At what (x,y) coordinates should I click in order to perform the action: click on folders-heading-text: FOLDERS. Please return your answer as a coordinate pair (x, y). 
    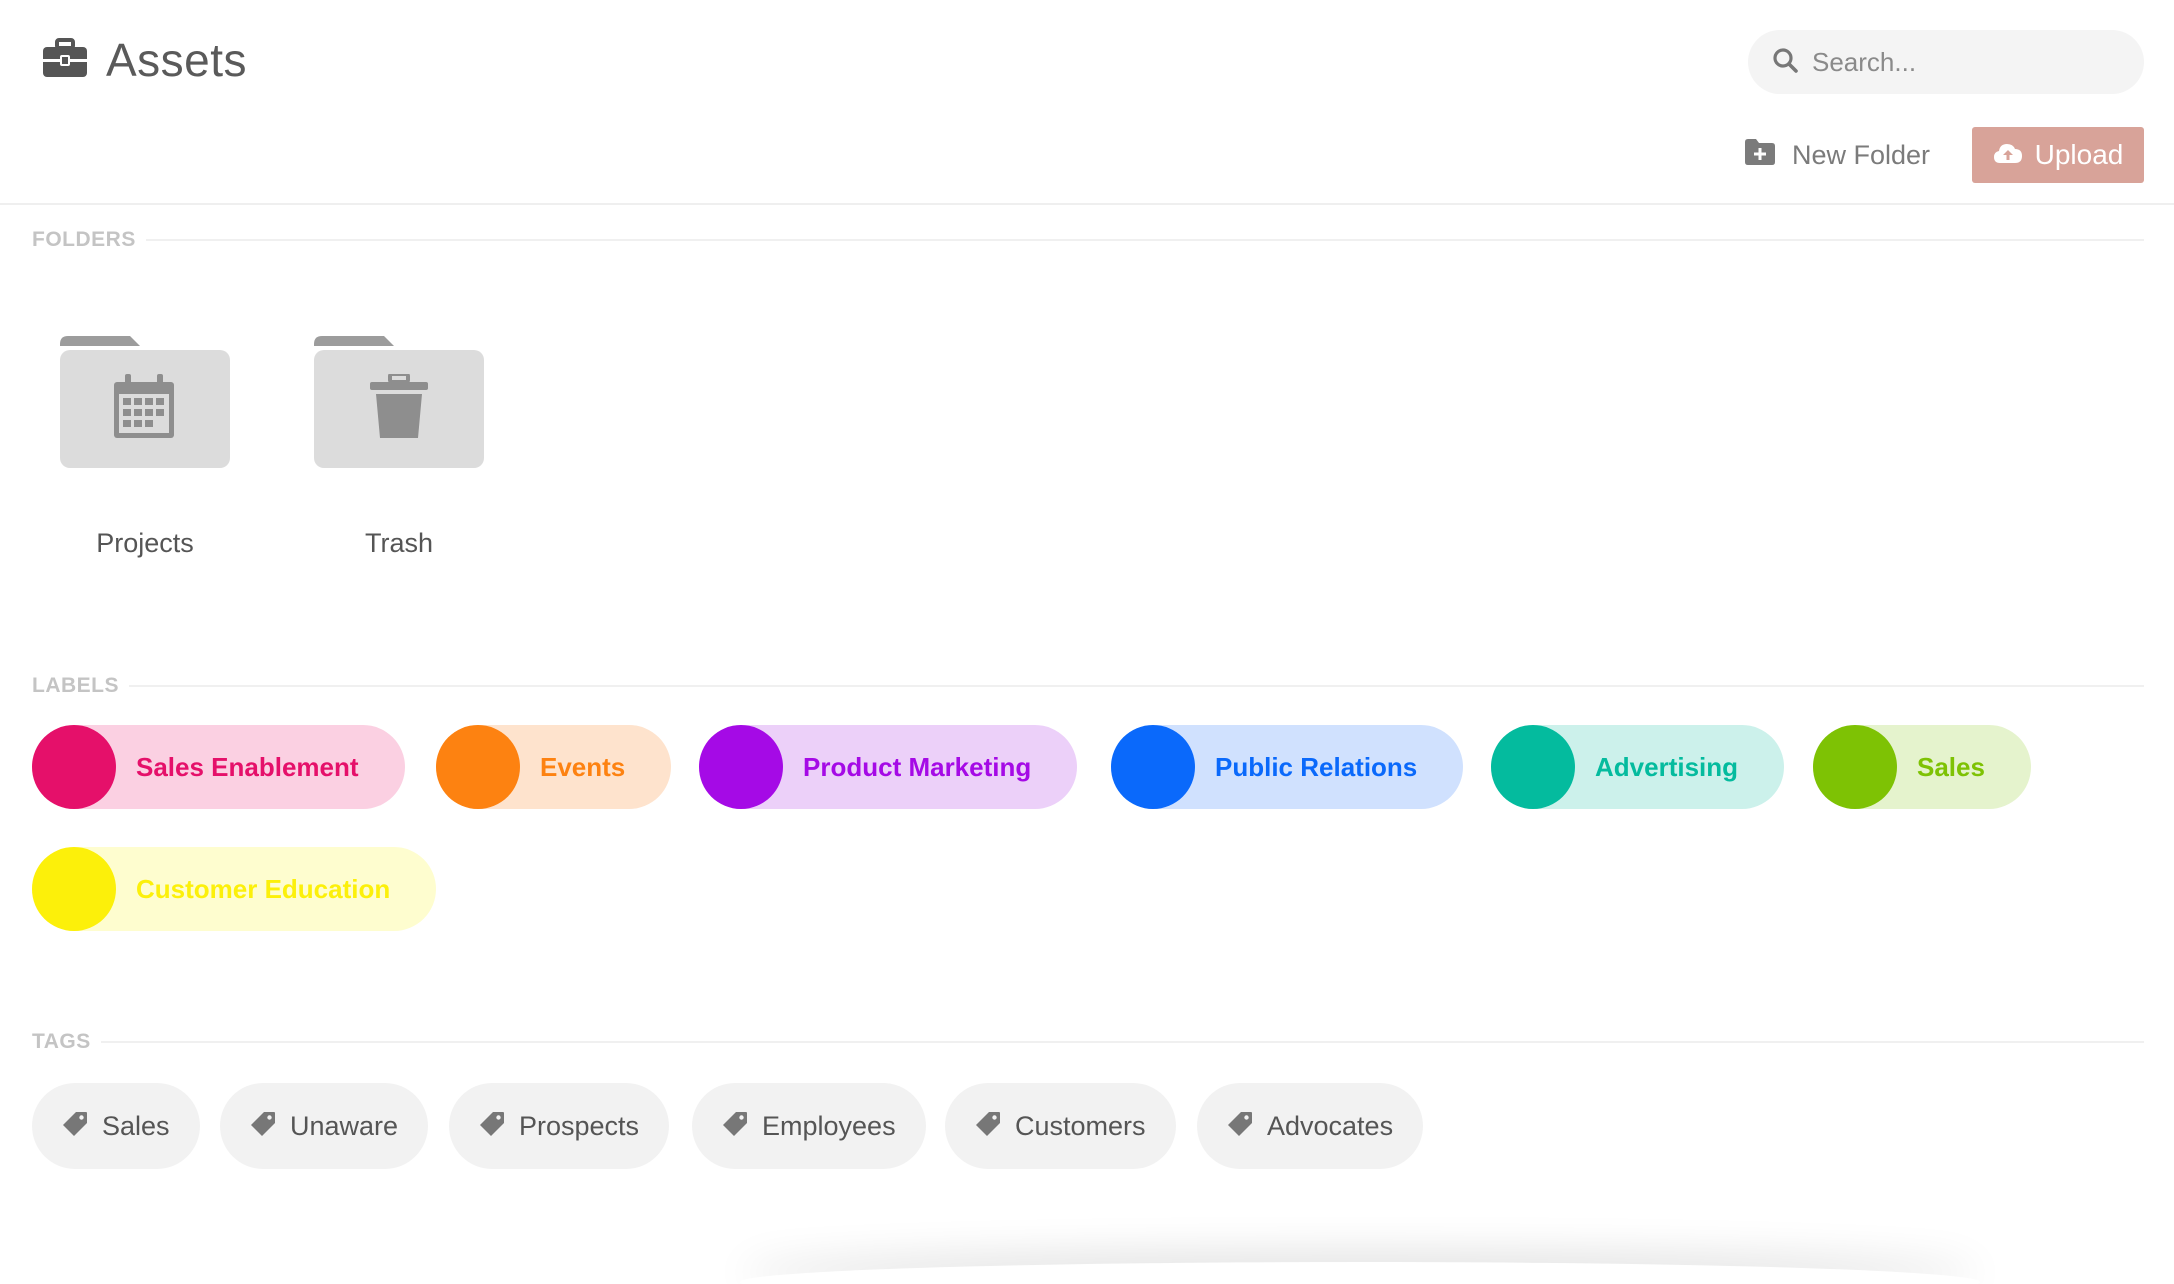
    Looking at the image, I should click on (84, 239).